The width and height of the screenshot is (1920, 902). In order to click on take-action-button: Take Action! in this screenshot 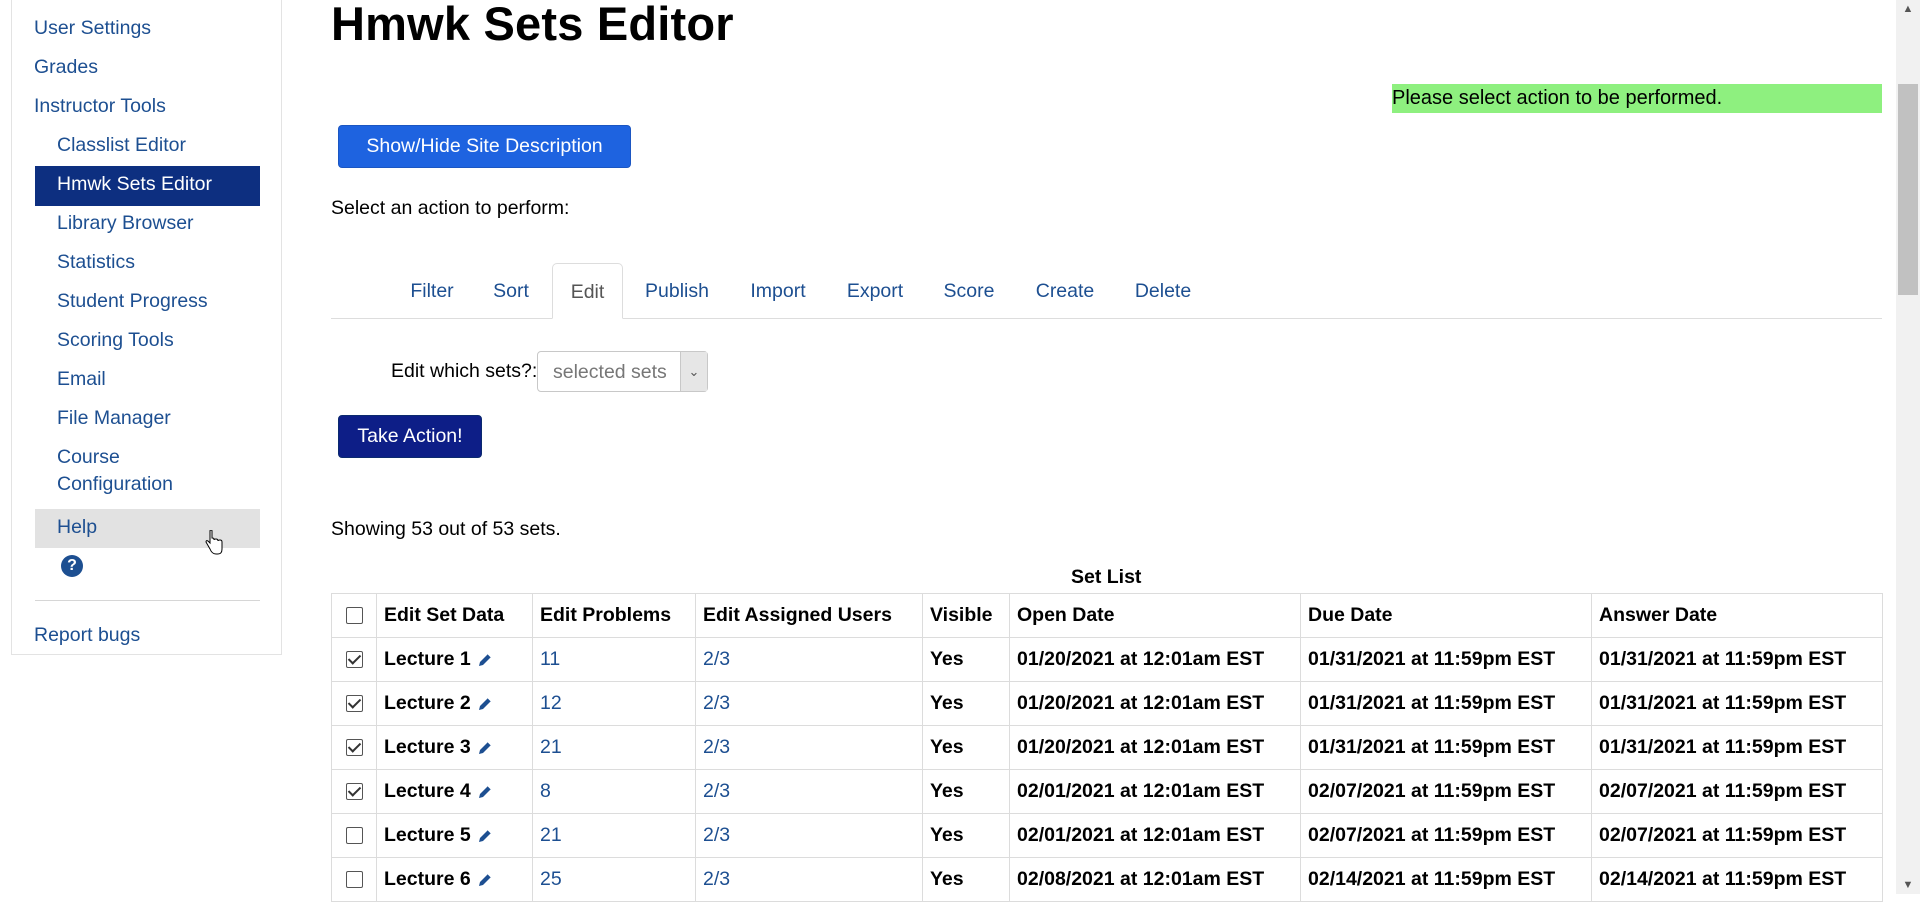, I will do `click(410, 436)`.